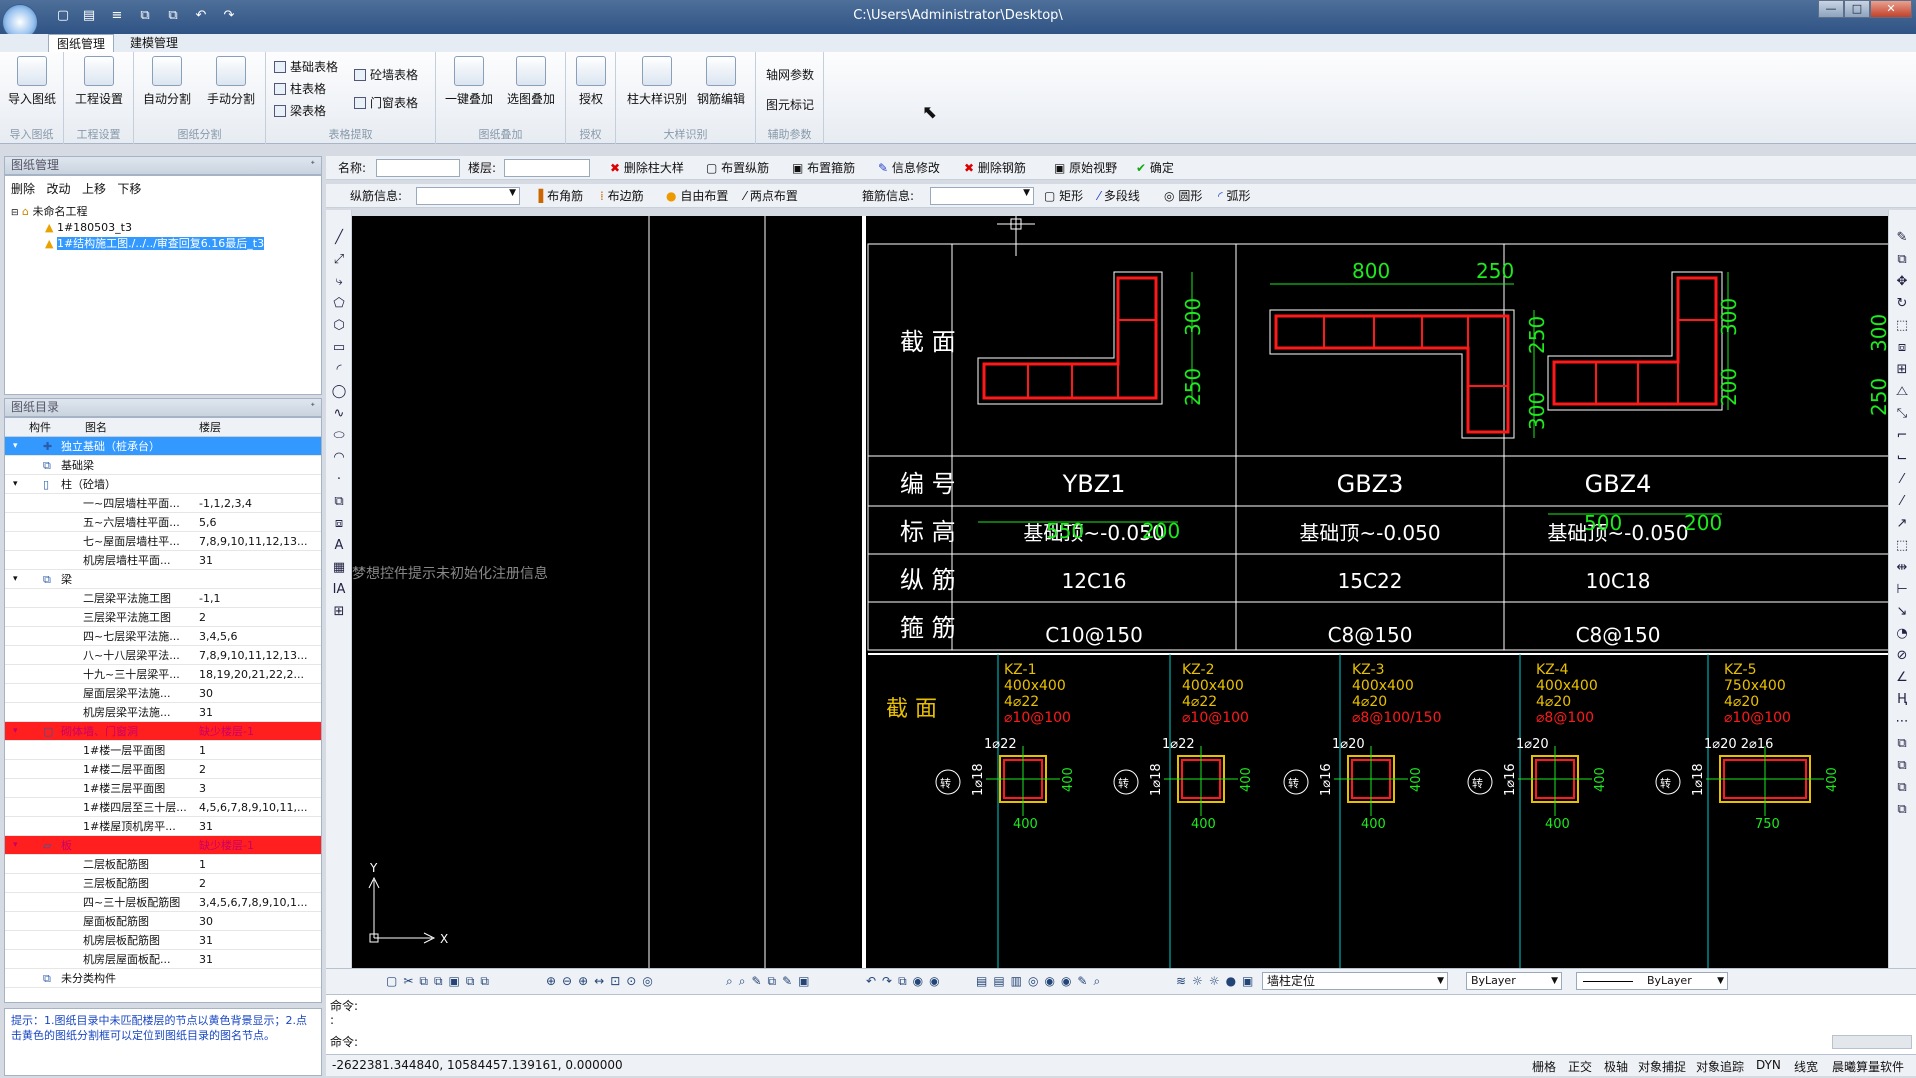 Image resolution: width=1916 pixels, height=1078 pixels. What do you see at coordinates (1902, 260) in the screenshot?
I see `copy-object-icon: ⧉` at bounding box center [1902, 260].